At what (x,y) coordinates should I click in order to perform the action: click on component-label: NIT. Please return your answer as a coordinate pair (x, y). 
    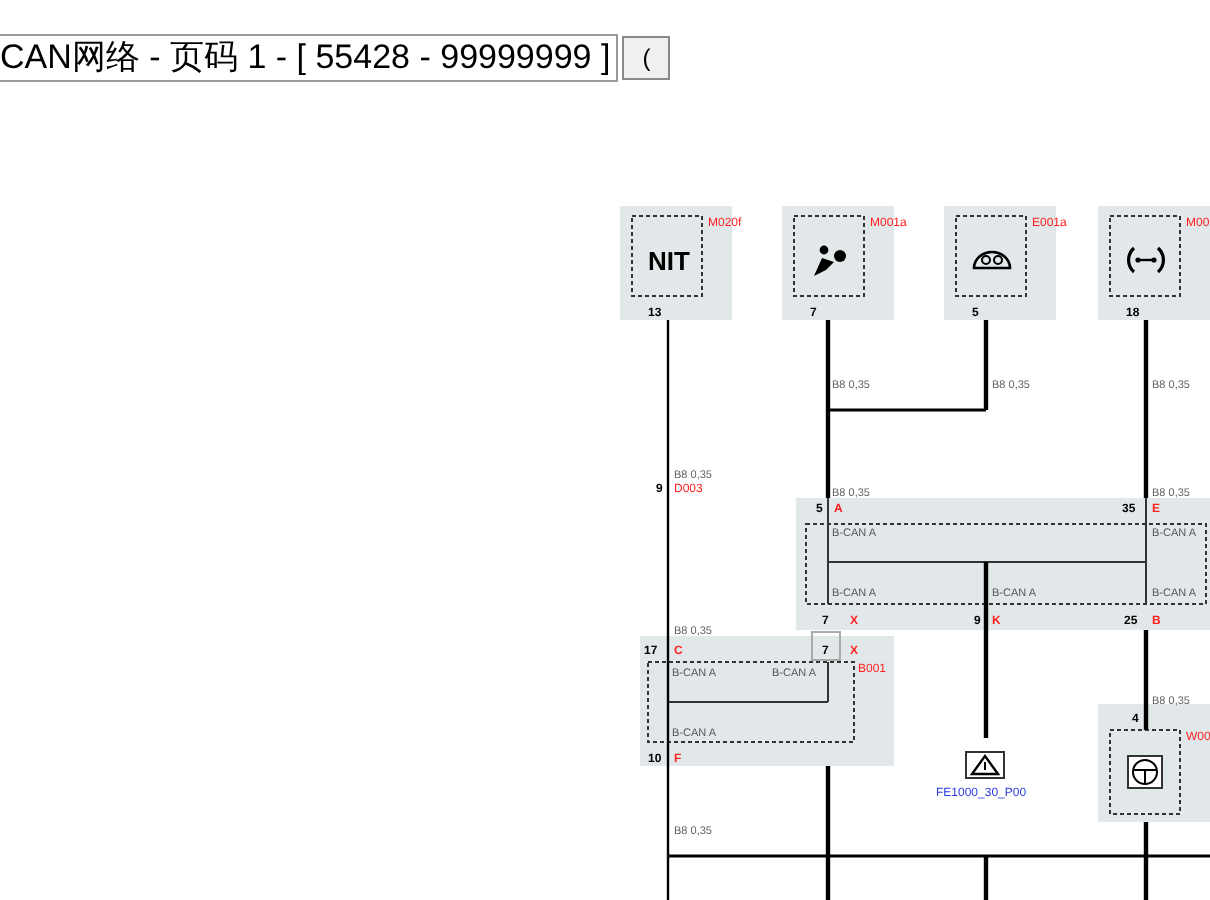
    Looking at the image, I should click on (669, 261).